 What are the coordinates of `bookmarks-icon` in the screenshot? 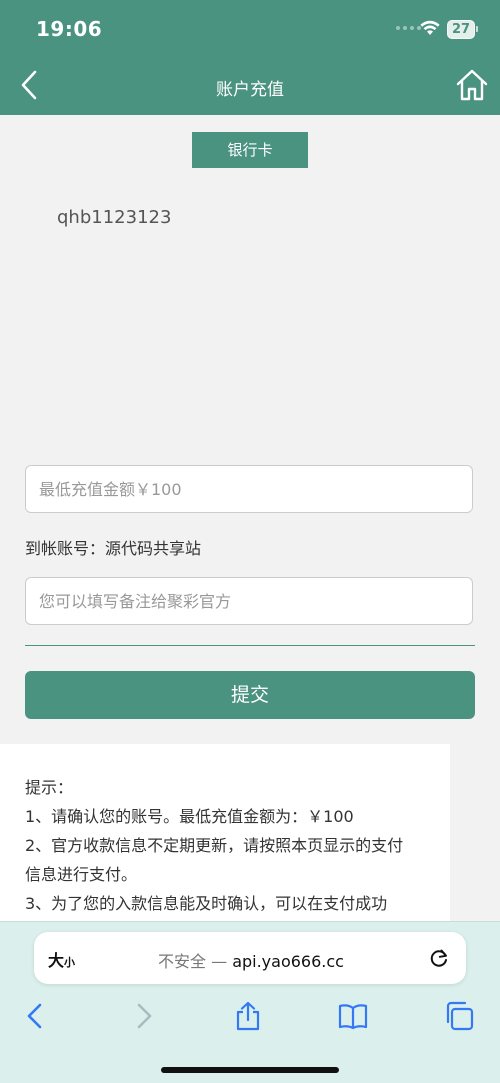 It's located at (353, 1016).